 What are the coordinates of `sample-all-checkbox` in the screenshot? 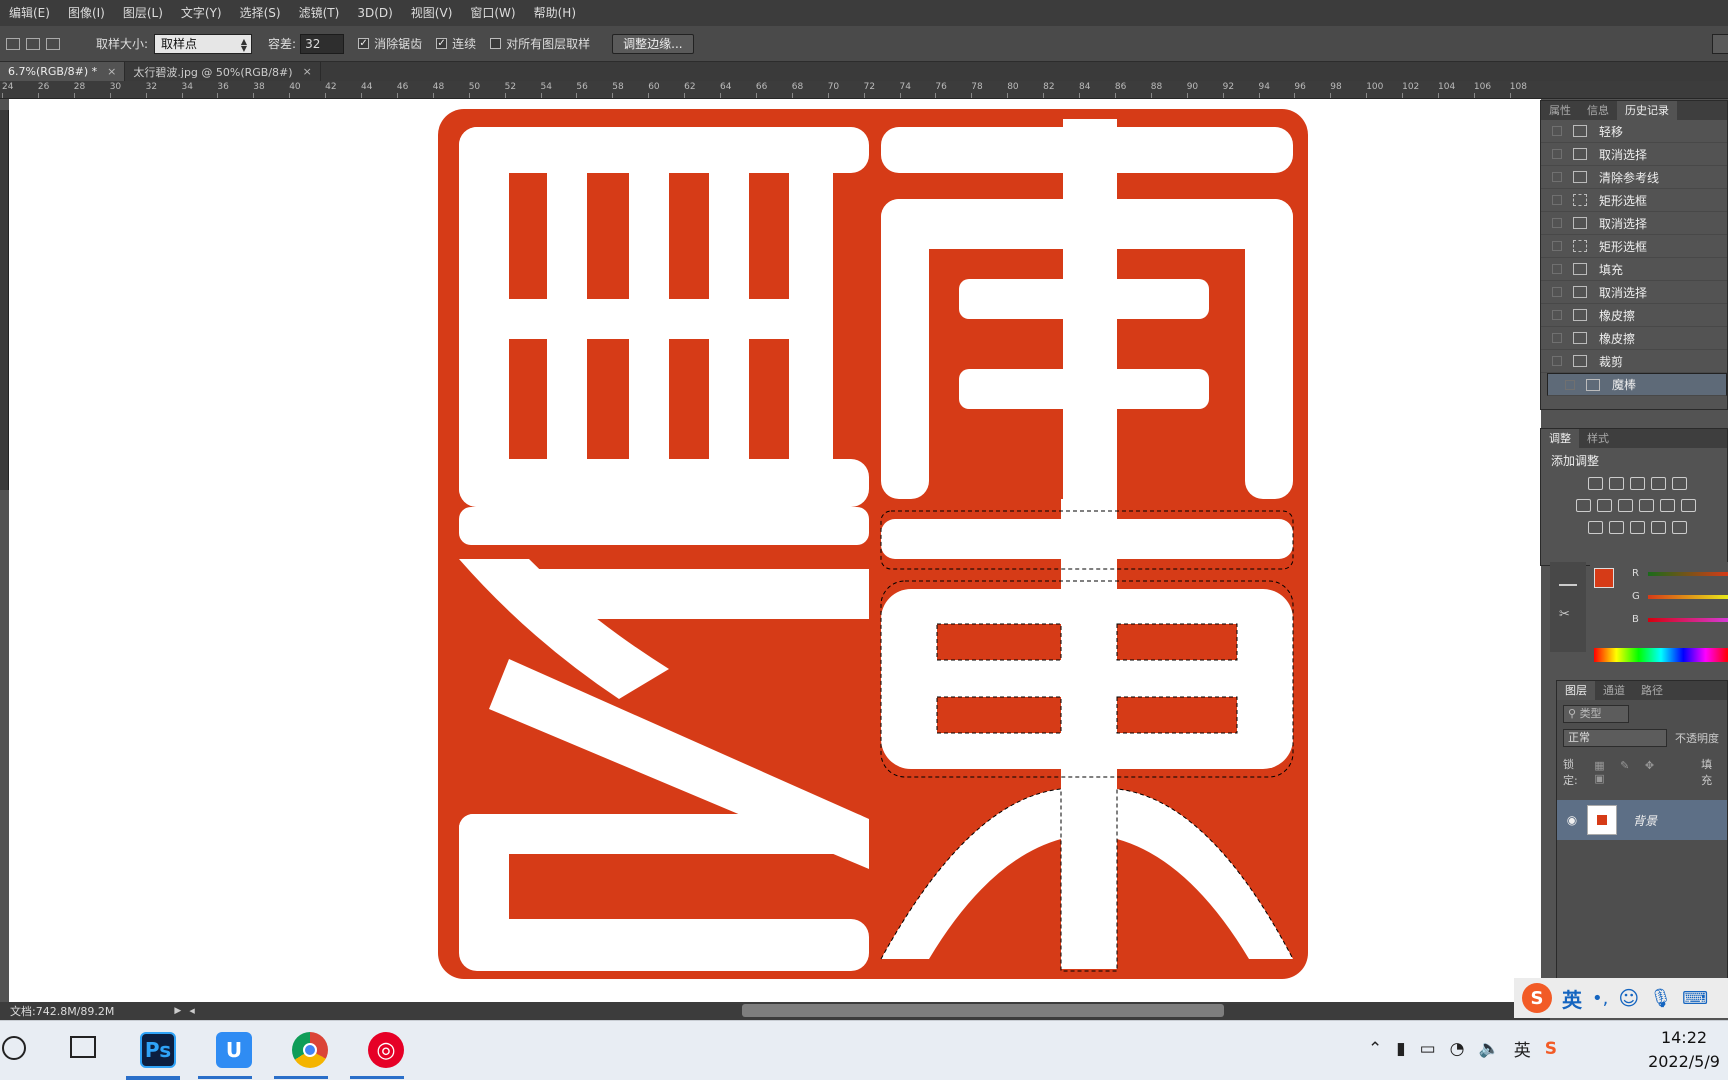 It's located at (496, 43).